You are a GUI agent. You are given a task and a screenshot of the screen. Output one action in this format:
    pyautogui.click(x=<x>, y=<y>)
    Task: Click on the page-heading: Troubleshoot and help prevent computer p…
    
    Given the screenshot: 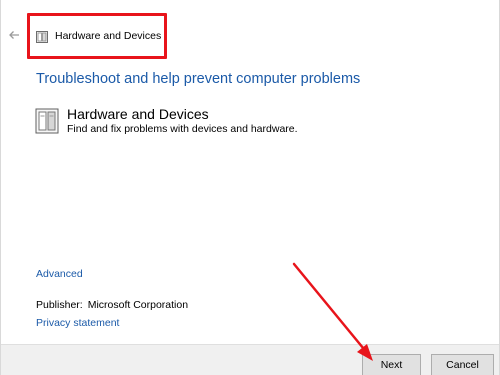 What is the action you would take?
    pyautogui.click(x=198, y=79)
    